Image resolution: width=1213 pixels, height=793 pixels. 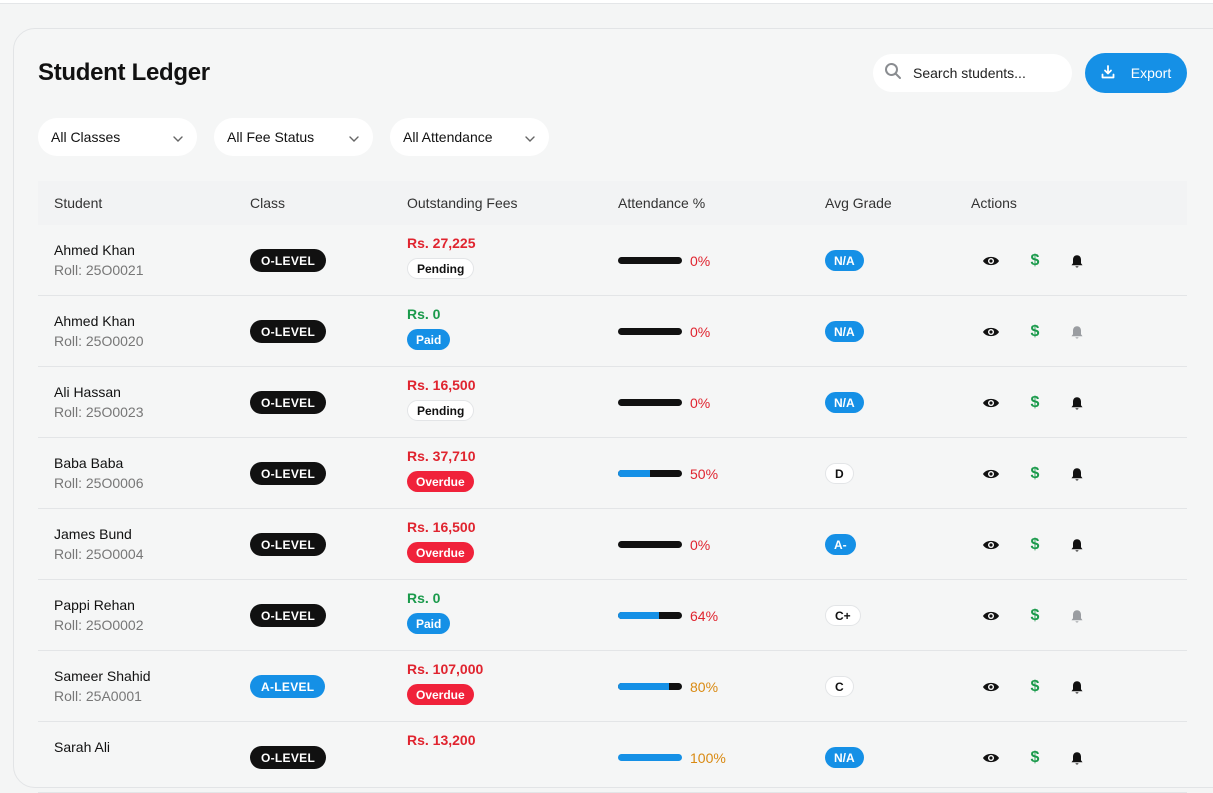 What do you see at coordinates (99, 412) in the screenshot?
I see `student-roll: Roll: 25O0023` at bounding box center [99, 412].